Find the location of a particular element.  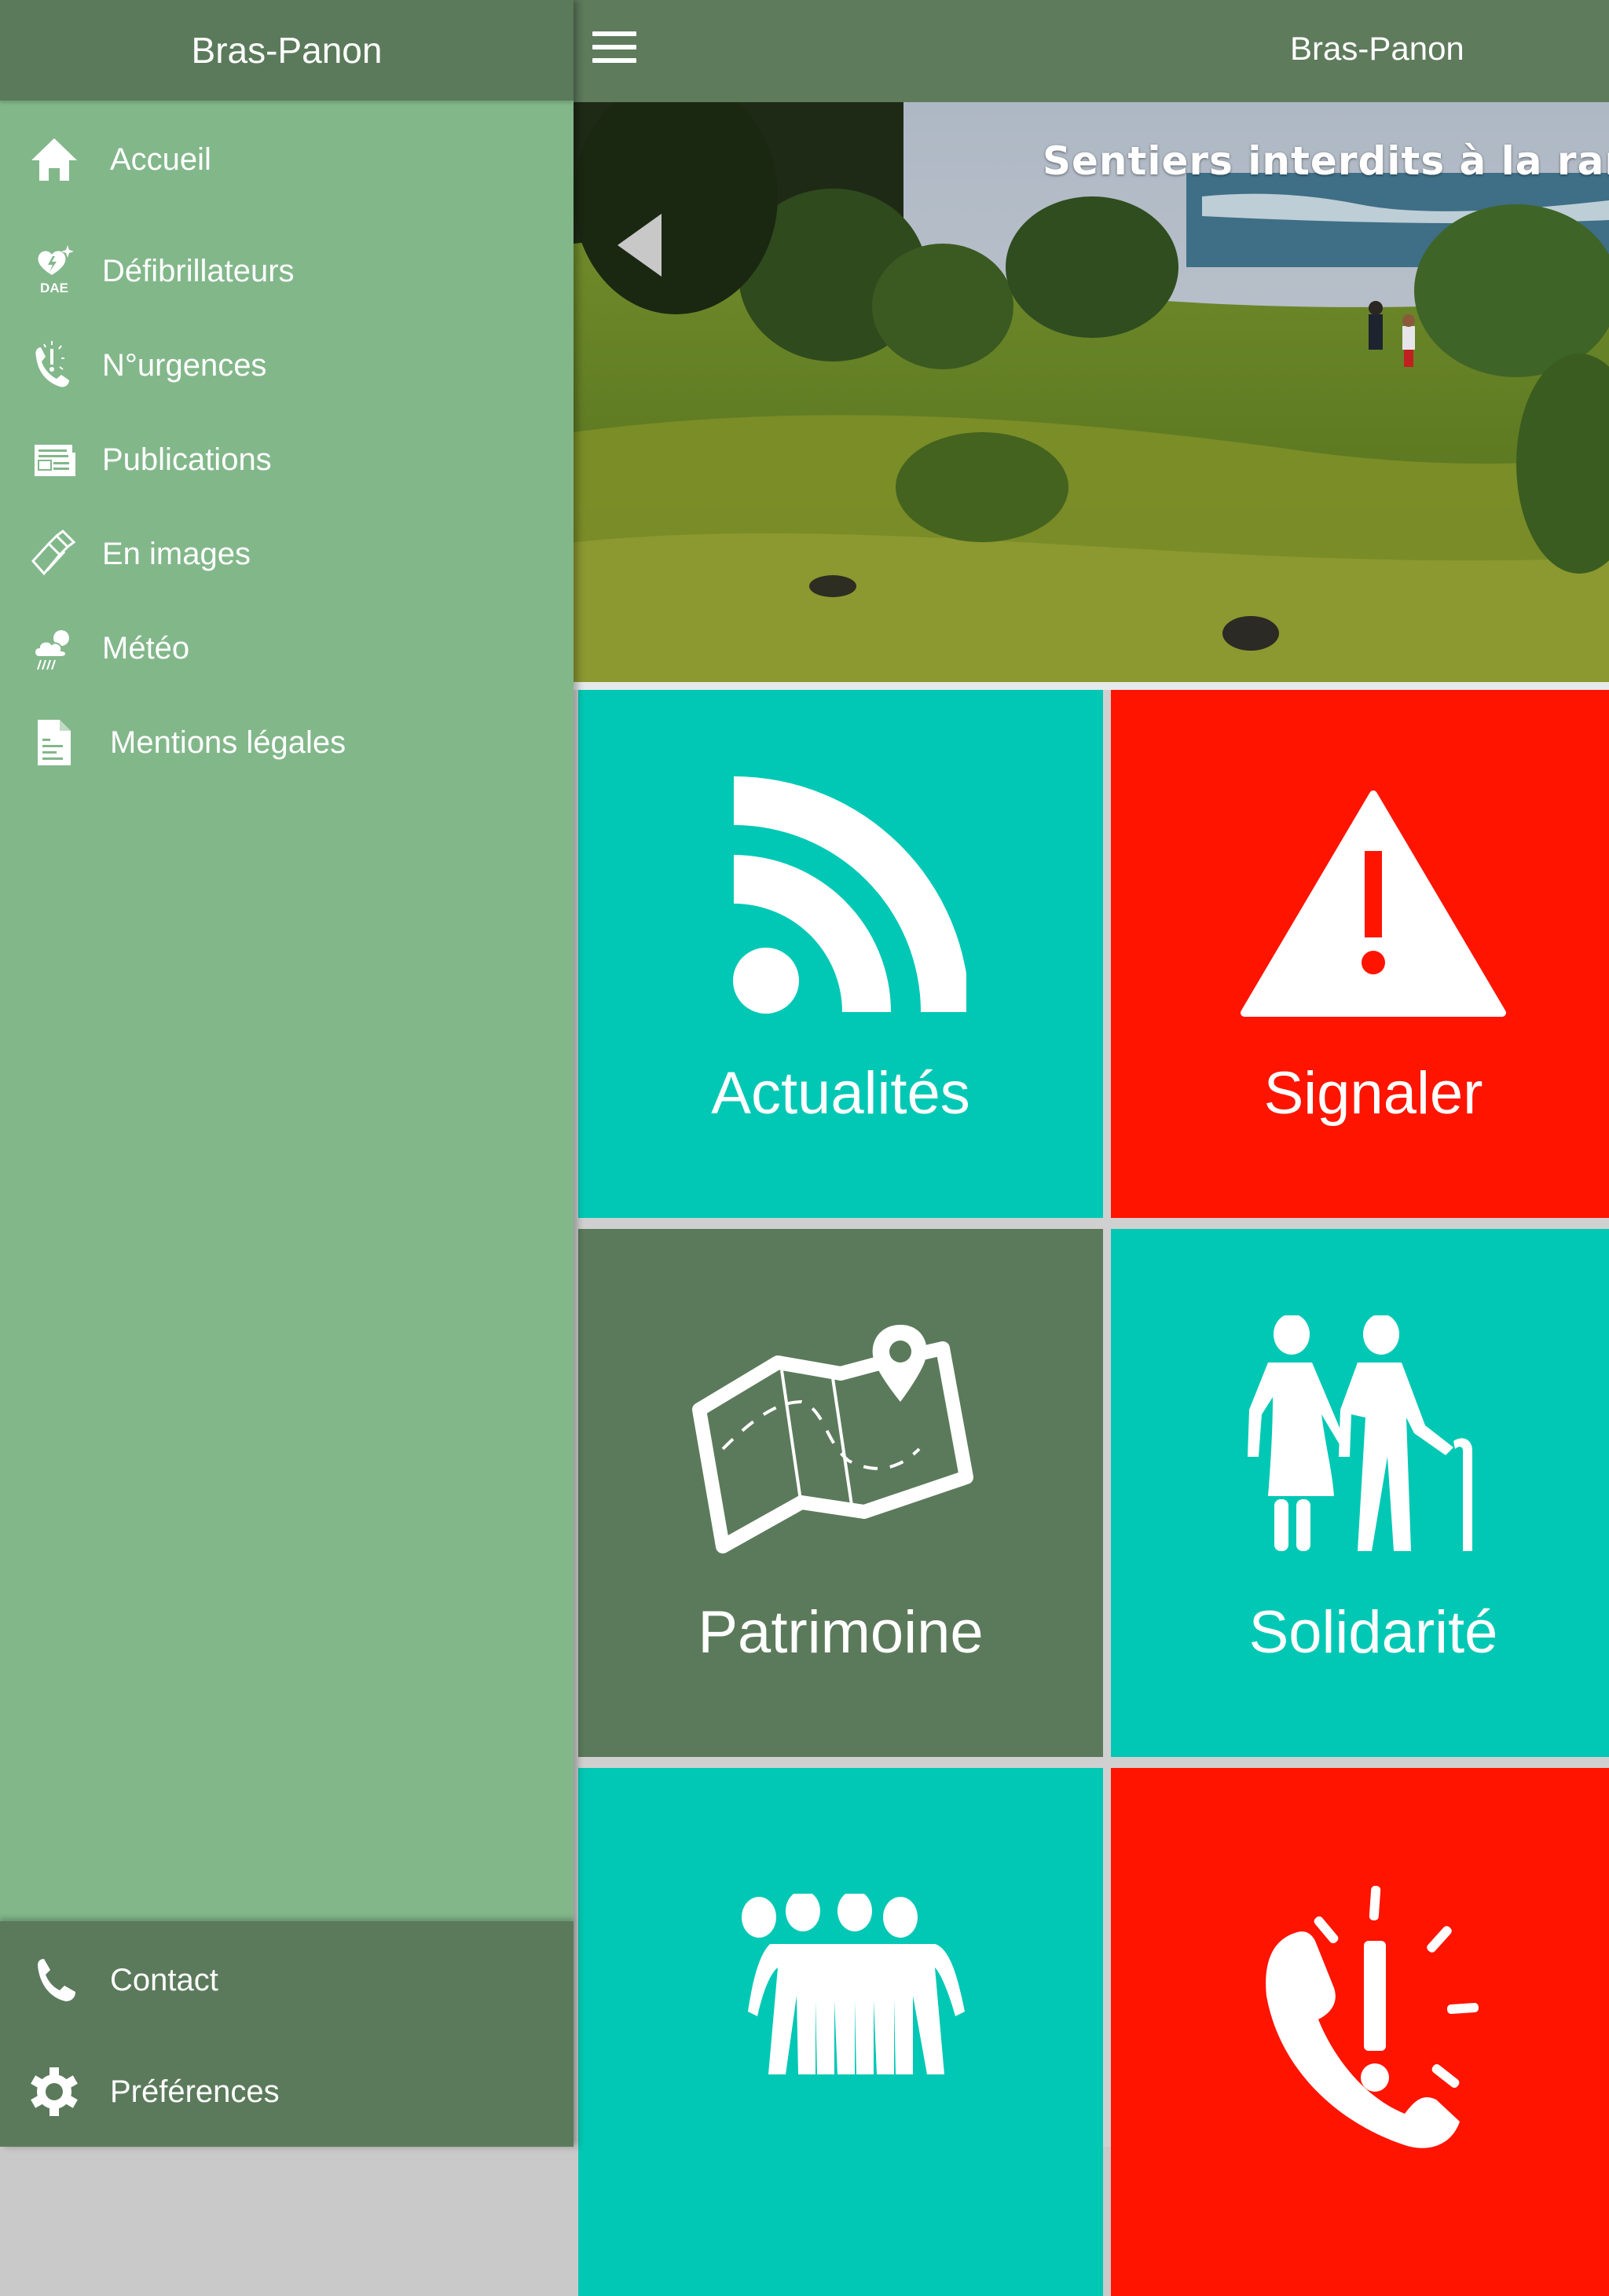

hamburger-menu-icon is located at coordinates (614, 51).